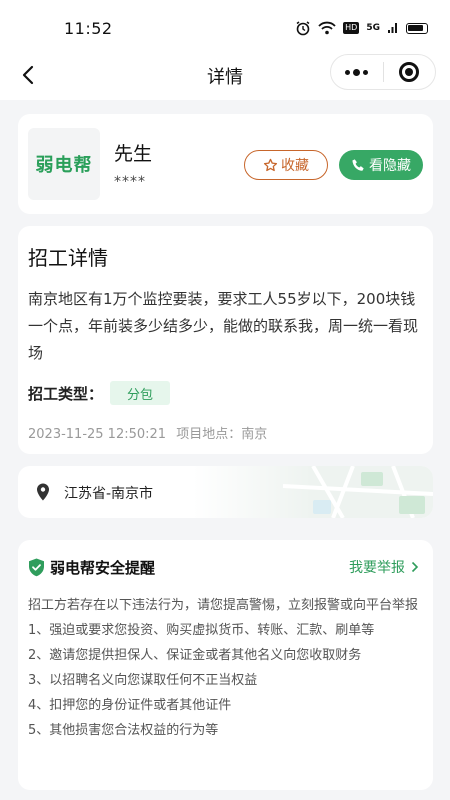 The image size is (450, 800). Describe the element at coordinates (140, 393) in the screenshot. I see `job-type-badge: 分包` at that location.